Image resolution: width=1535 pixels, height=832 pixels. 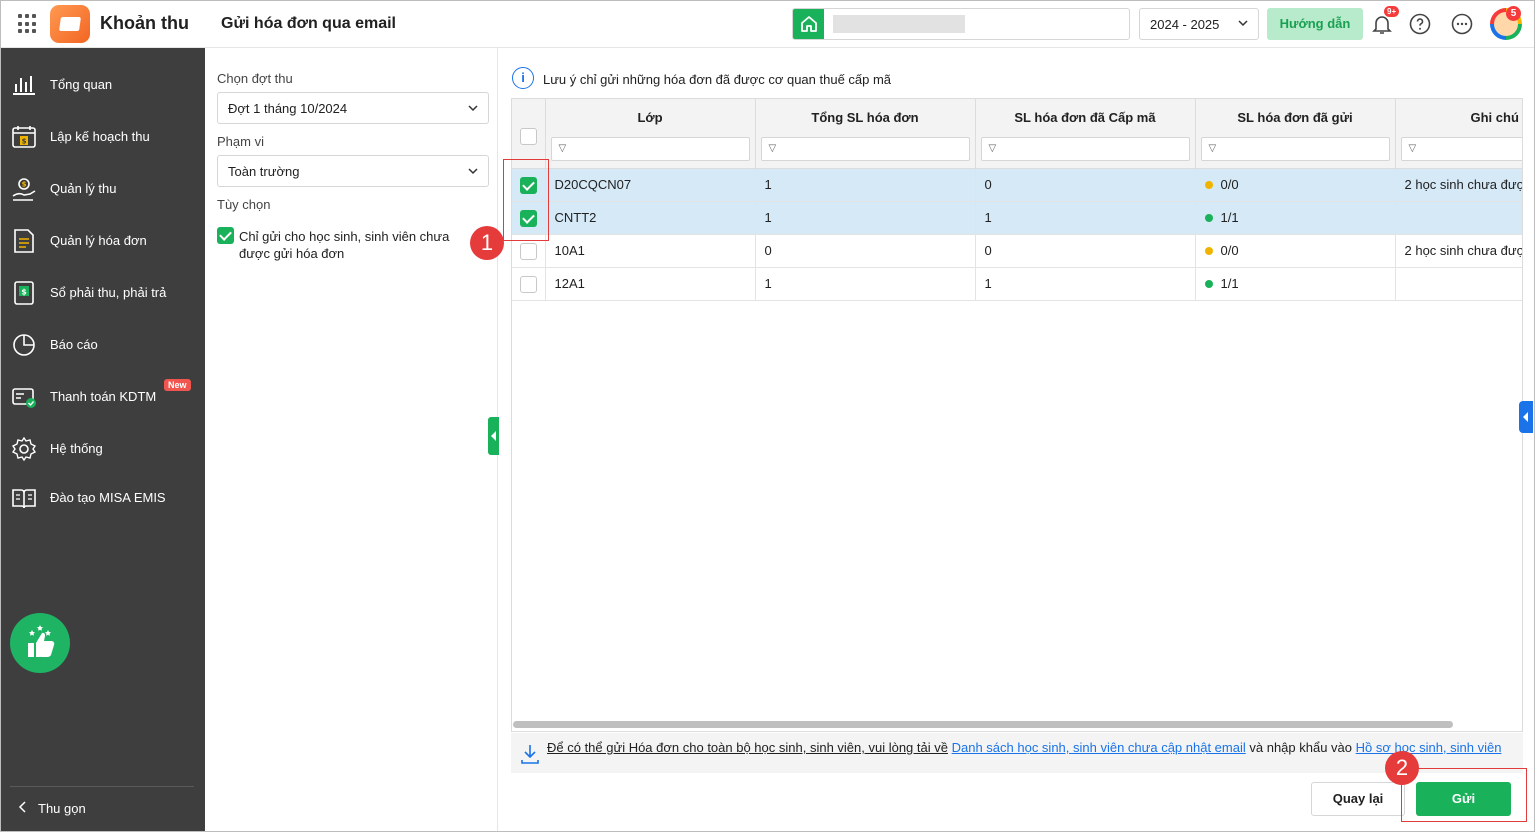 What do you see at coordinates (899, 24) in the screenshot?
I see `school-name-redacted` at bounding box center [899, 24].